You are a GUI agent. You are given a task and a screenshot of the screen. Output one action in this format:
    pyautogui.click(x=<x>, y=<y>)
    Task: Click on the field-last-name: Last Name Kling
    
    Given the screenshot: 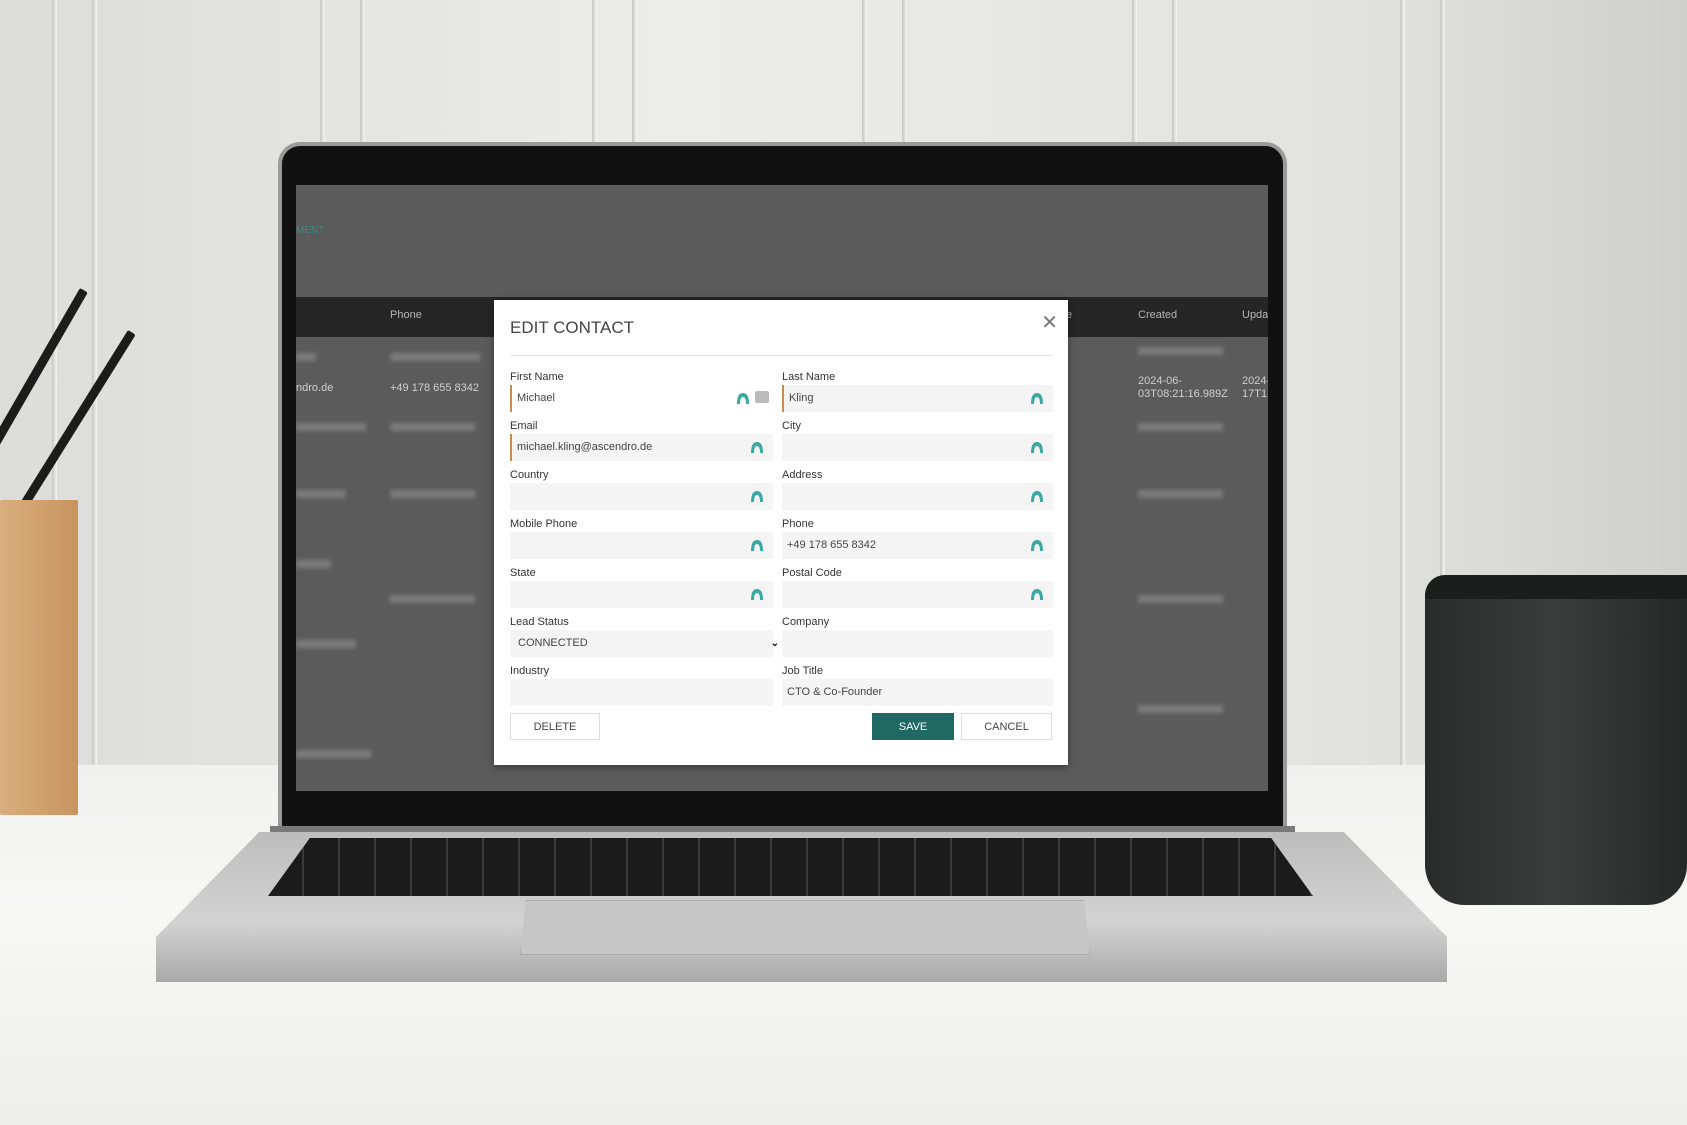 What is the action you would take?
    pyautogui.click(x=917, y=390)
    